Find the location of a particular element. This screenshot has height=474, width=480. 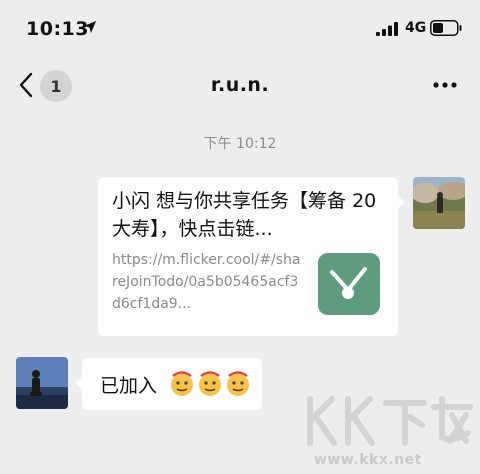

status-time: 10:13 is located at coordinates (57, 29).